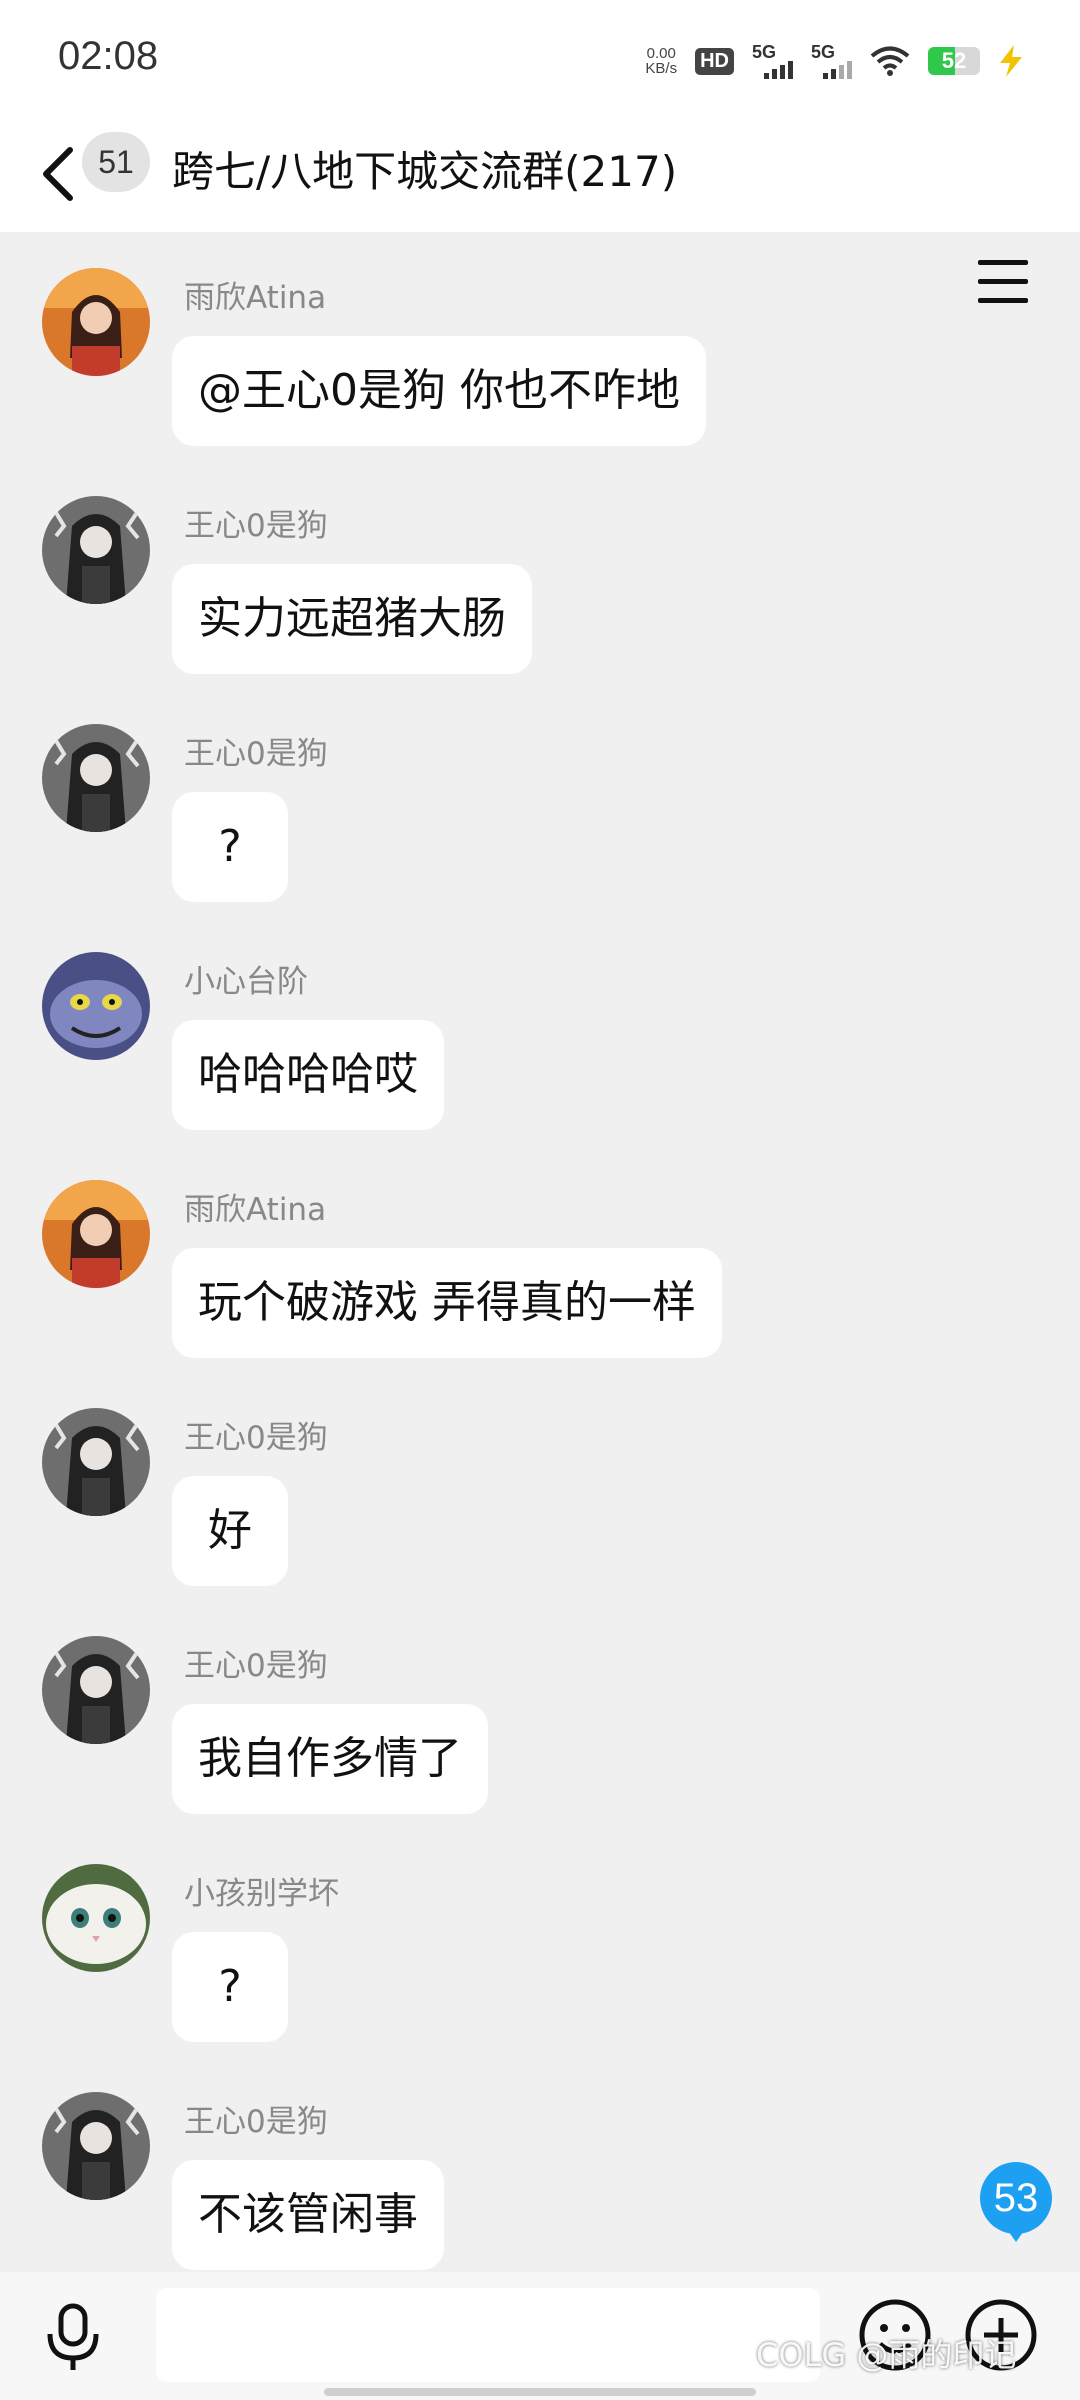 Image resolution: width=1080 pixels, height=2400 pixels. I want to click on network-speed-value: 0.00, so click(661, 53).